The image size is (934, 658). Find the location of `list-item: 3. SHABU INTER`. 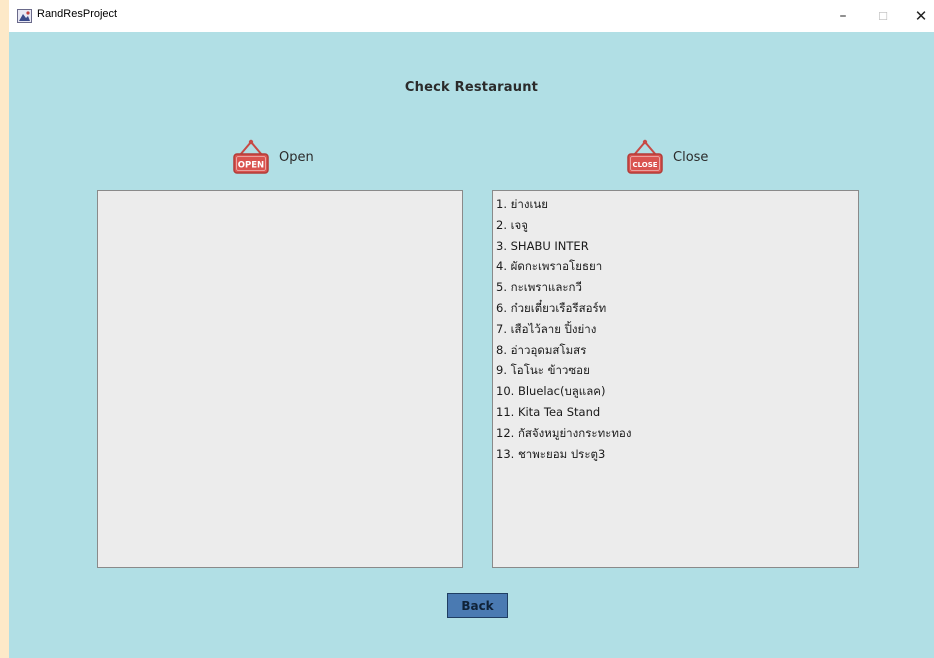

list-item: 3. SHABU INTER is located at coordinates (677, 246).